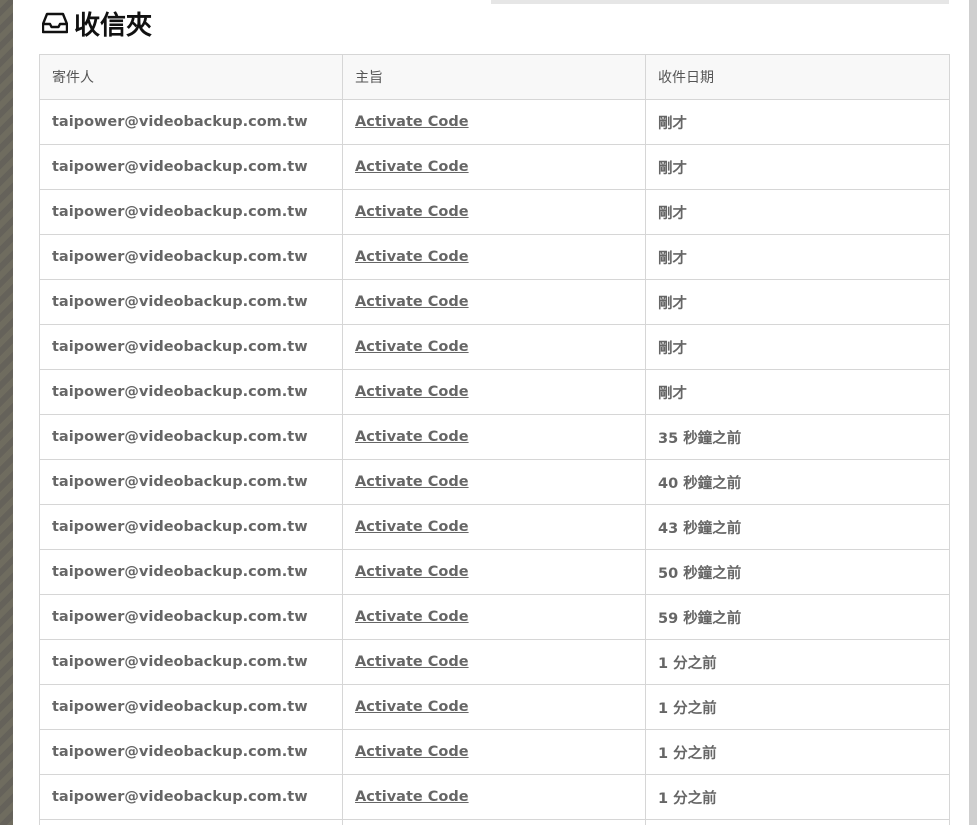 This screenshot has width=977, height=825. Describe the element at coordinates (191, 822) in the screenshot. I see `sender-cell` at that location.